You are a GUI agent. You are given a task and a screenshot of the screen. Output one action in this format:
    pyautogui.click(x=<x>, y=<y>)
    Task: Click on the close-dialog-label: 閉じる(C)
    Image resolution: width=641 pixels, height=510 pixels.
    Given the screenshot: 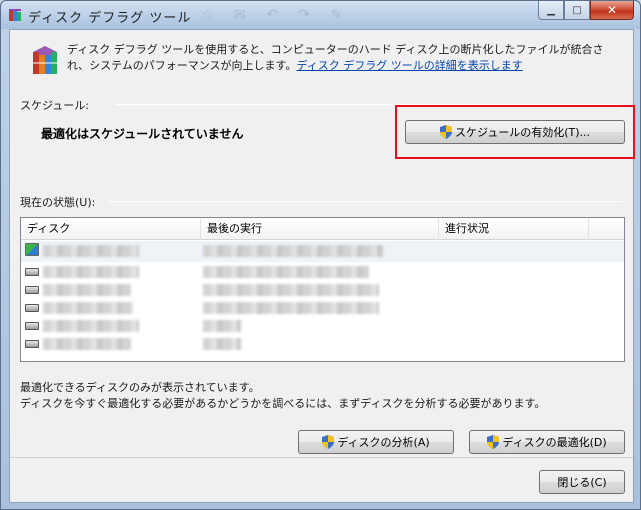 What is the action you would take?
    pyautogui.click(x=582, y=482)
    